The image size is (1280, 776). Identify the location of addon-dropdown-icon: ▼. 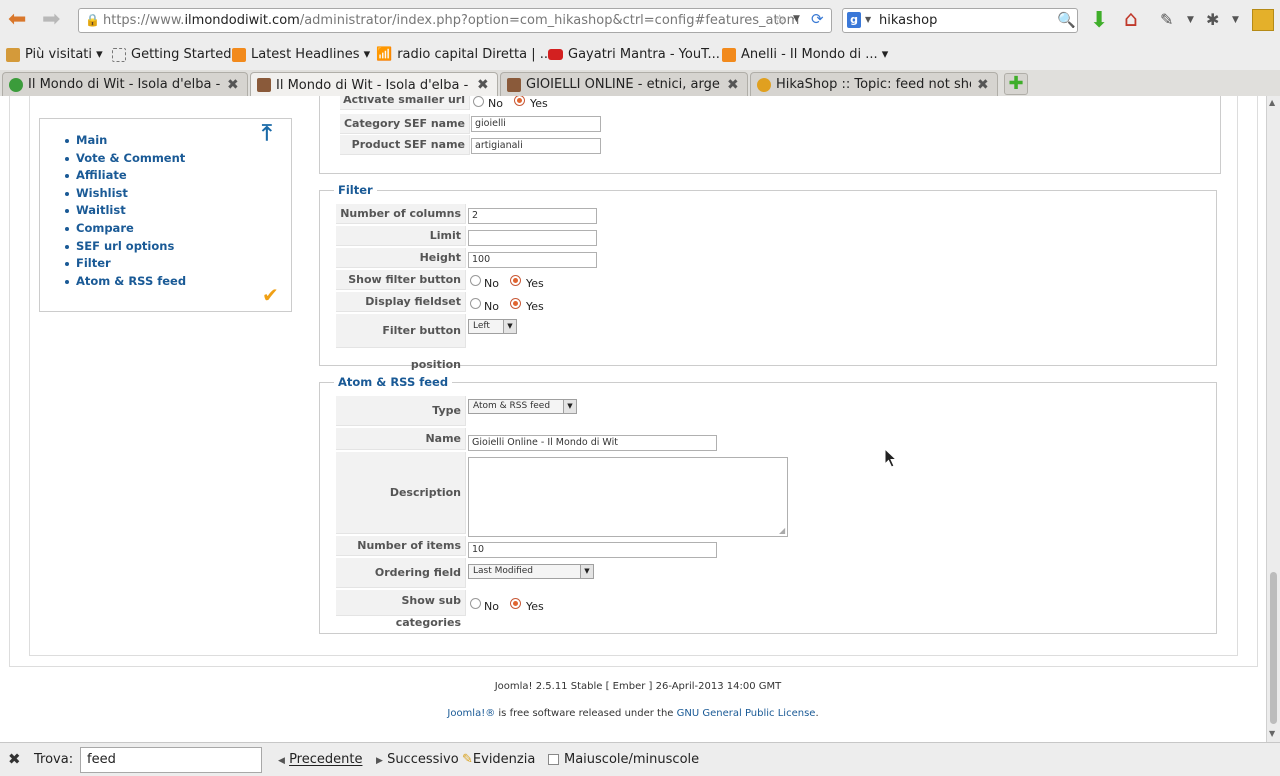
(1235, 20).